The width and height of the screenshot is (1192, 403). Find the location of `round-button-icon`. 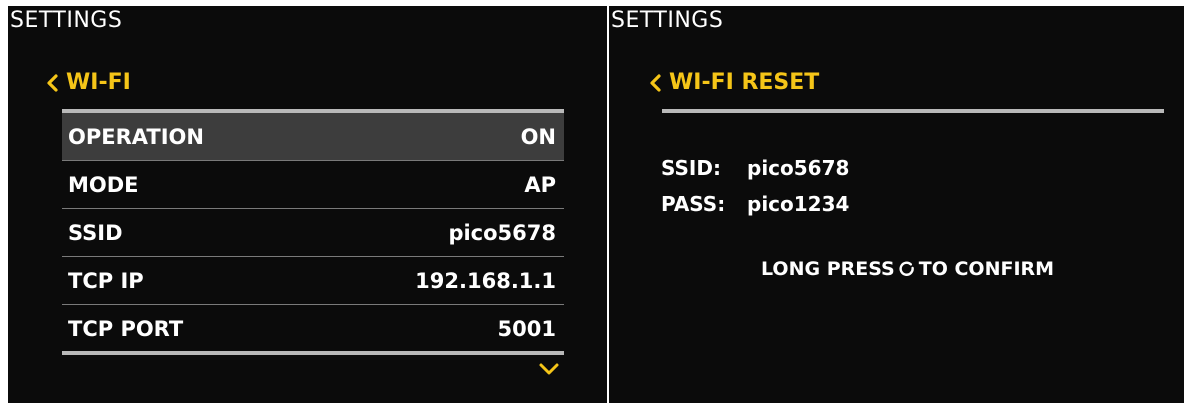

round-button-icon is located at coordinates (906, 268).